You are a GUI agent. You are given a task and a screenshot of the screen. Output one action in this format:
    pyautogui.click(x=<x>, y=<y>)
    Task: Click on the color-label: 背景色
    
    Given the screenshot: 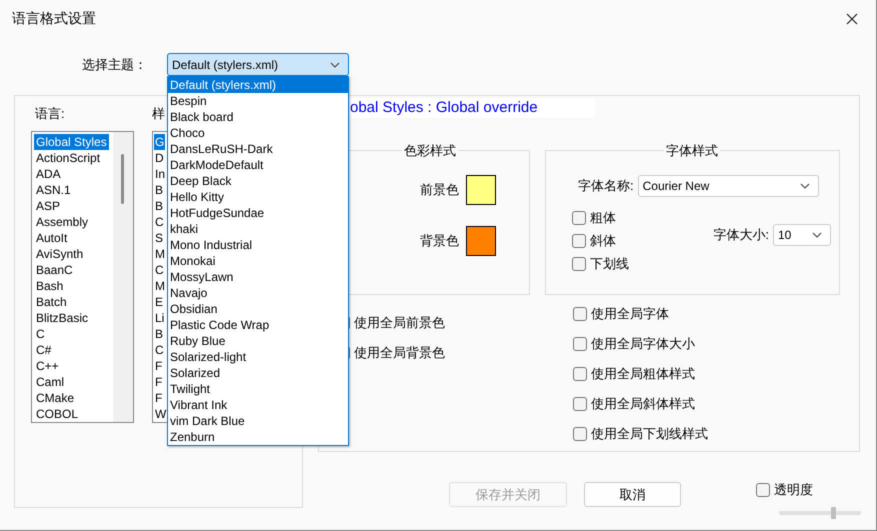 What is the action you would take?
    pyautogui.click(x=439, y=241)
    